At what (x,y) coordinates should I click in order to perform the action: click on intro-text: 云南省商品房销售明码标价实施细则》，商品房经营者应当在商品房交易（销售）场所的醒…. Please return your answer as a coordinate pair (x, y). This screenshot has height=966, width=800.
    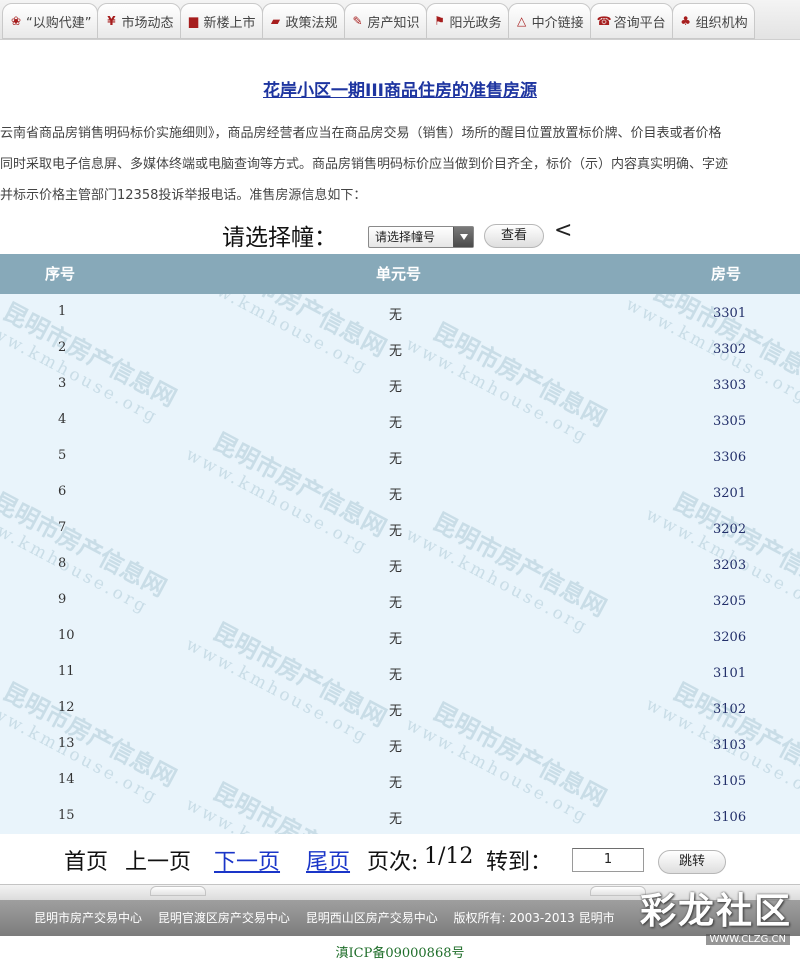
    Looking at the image, I should click on (400, 170).